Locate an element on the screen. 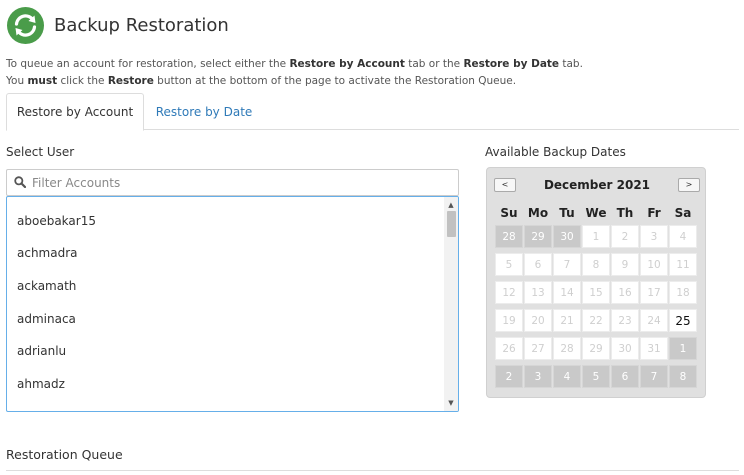 The image size is (744, 475). calendar-month-title: December 2021 is located at coordinates (597, 185).